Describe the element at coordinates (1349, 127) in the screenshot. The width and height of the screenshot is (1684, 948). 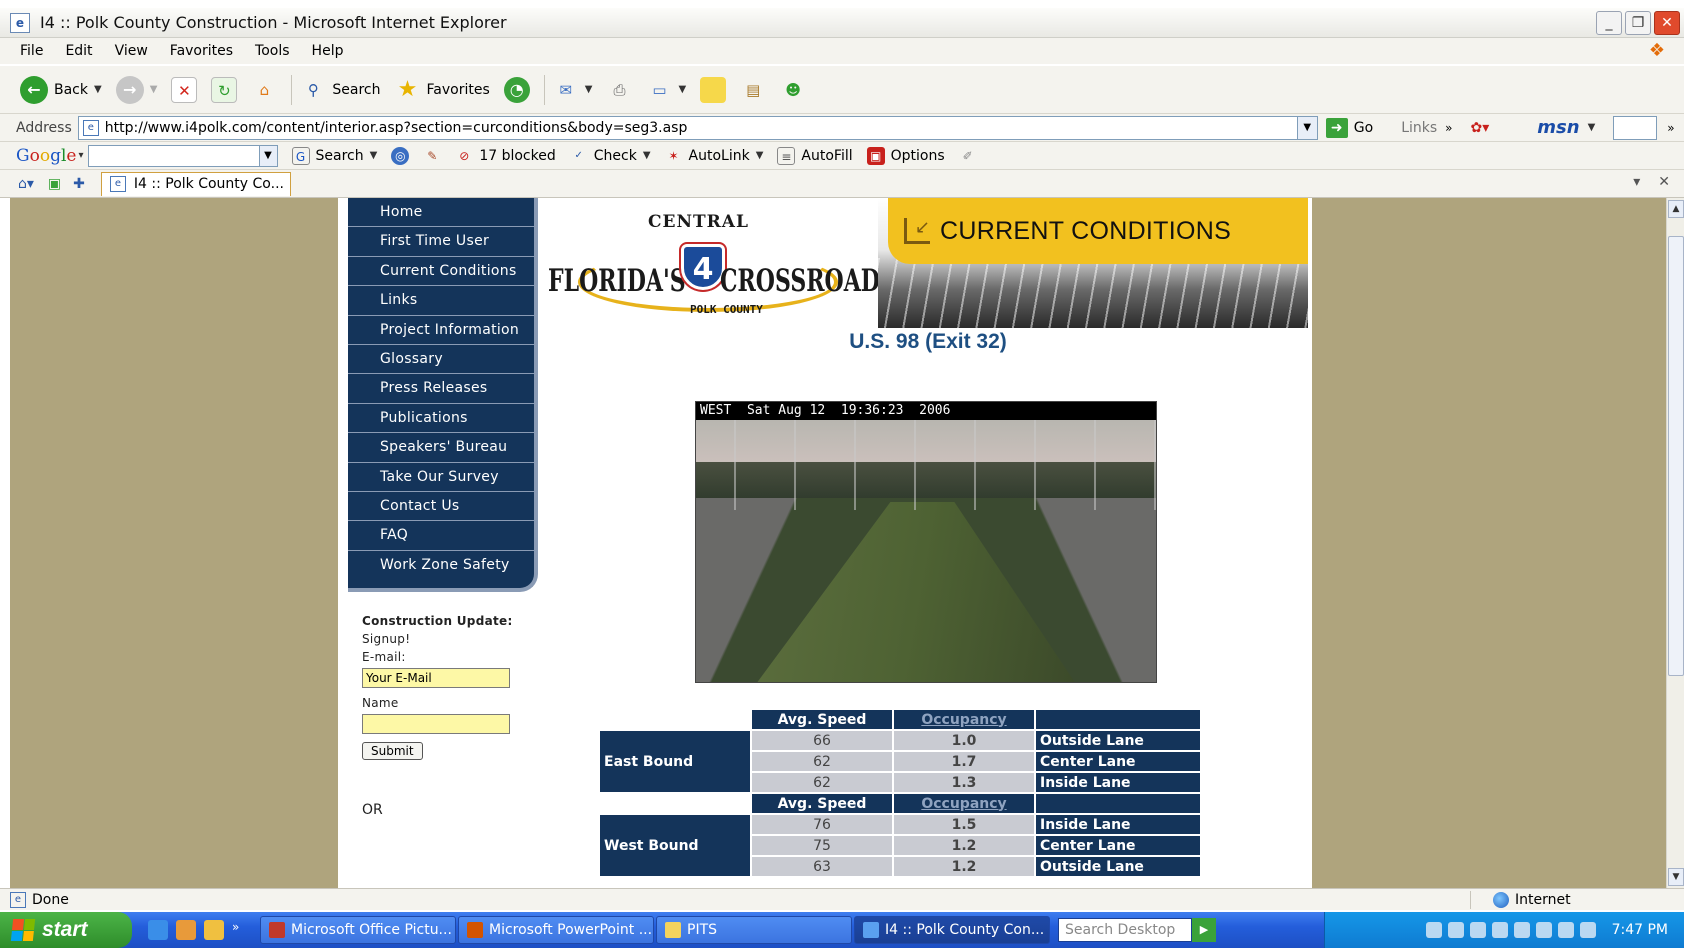
I see `go-button: ➜ Go` at that location.